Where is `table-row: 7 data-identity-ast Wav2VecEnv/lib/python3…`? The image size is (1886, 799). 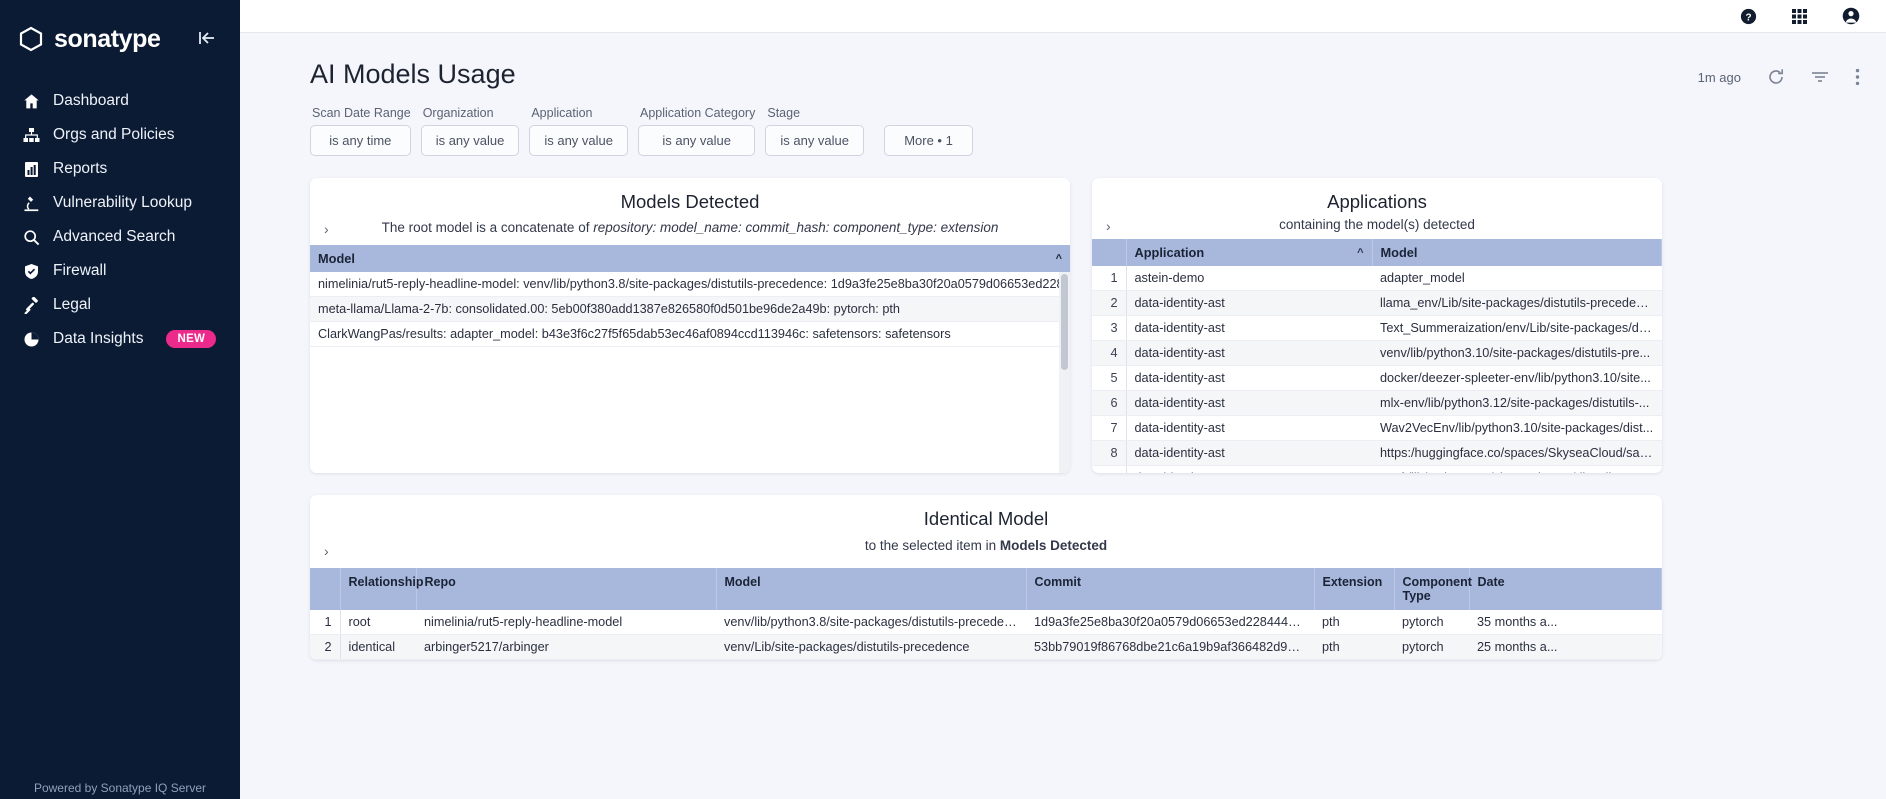 table-row: 7 data-identity-ast Wav2VecEnv/lib/python3… is located at coordinates (1377, 428).